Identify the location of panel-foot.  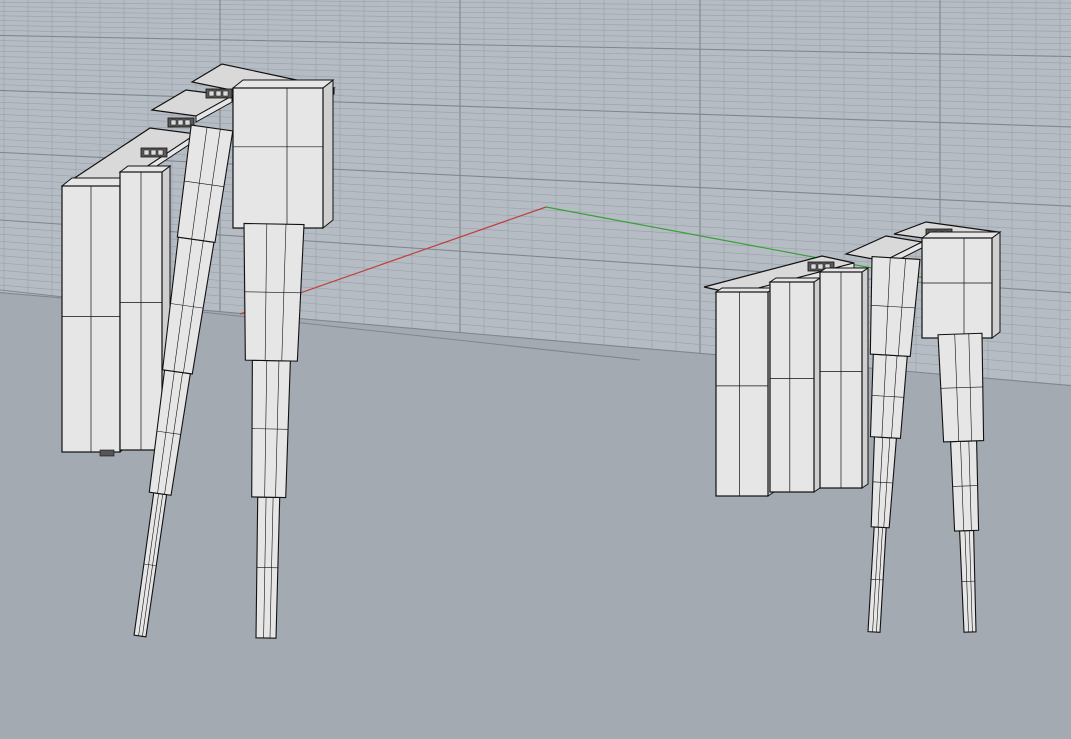
(107, 453).